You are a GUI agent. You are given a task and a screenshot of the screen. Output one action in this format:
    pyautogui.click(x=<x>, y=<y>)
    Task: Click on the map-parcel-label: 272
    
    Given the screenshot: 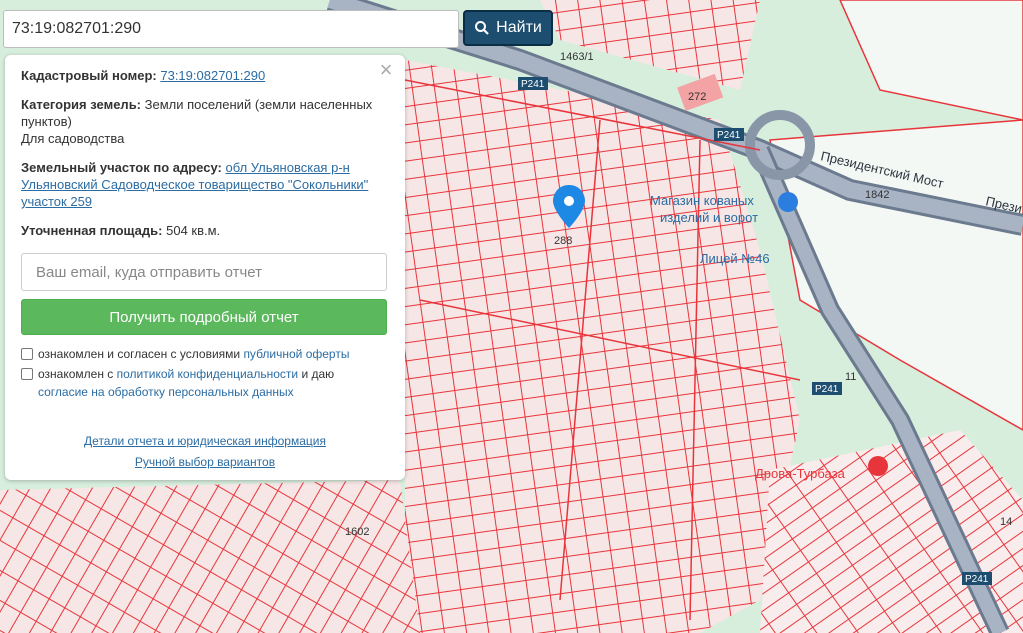 What is the action you would take?
    pyautogui.click(x=697, y=97)
    